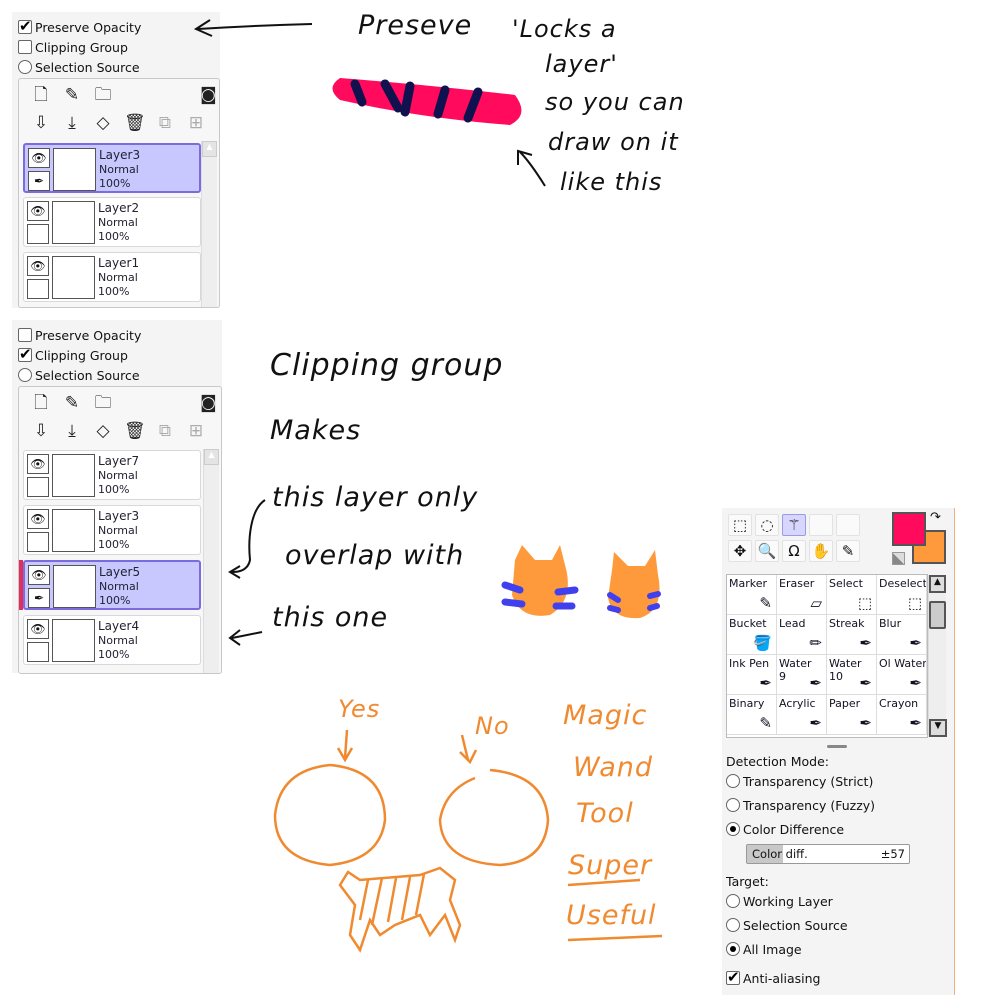 The height and width of the screenshot is (1000, 1000). What do you see at coordinates (935, 517) in the screenshot?
I see `swap-colors-icon: ↷` at bounding box center [935, 517].